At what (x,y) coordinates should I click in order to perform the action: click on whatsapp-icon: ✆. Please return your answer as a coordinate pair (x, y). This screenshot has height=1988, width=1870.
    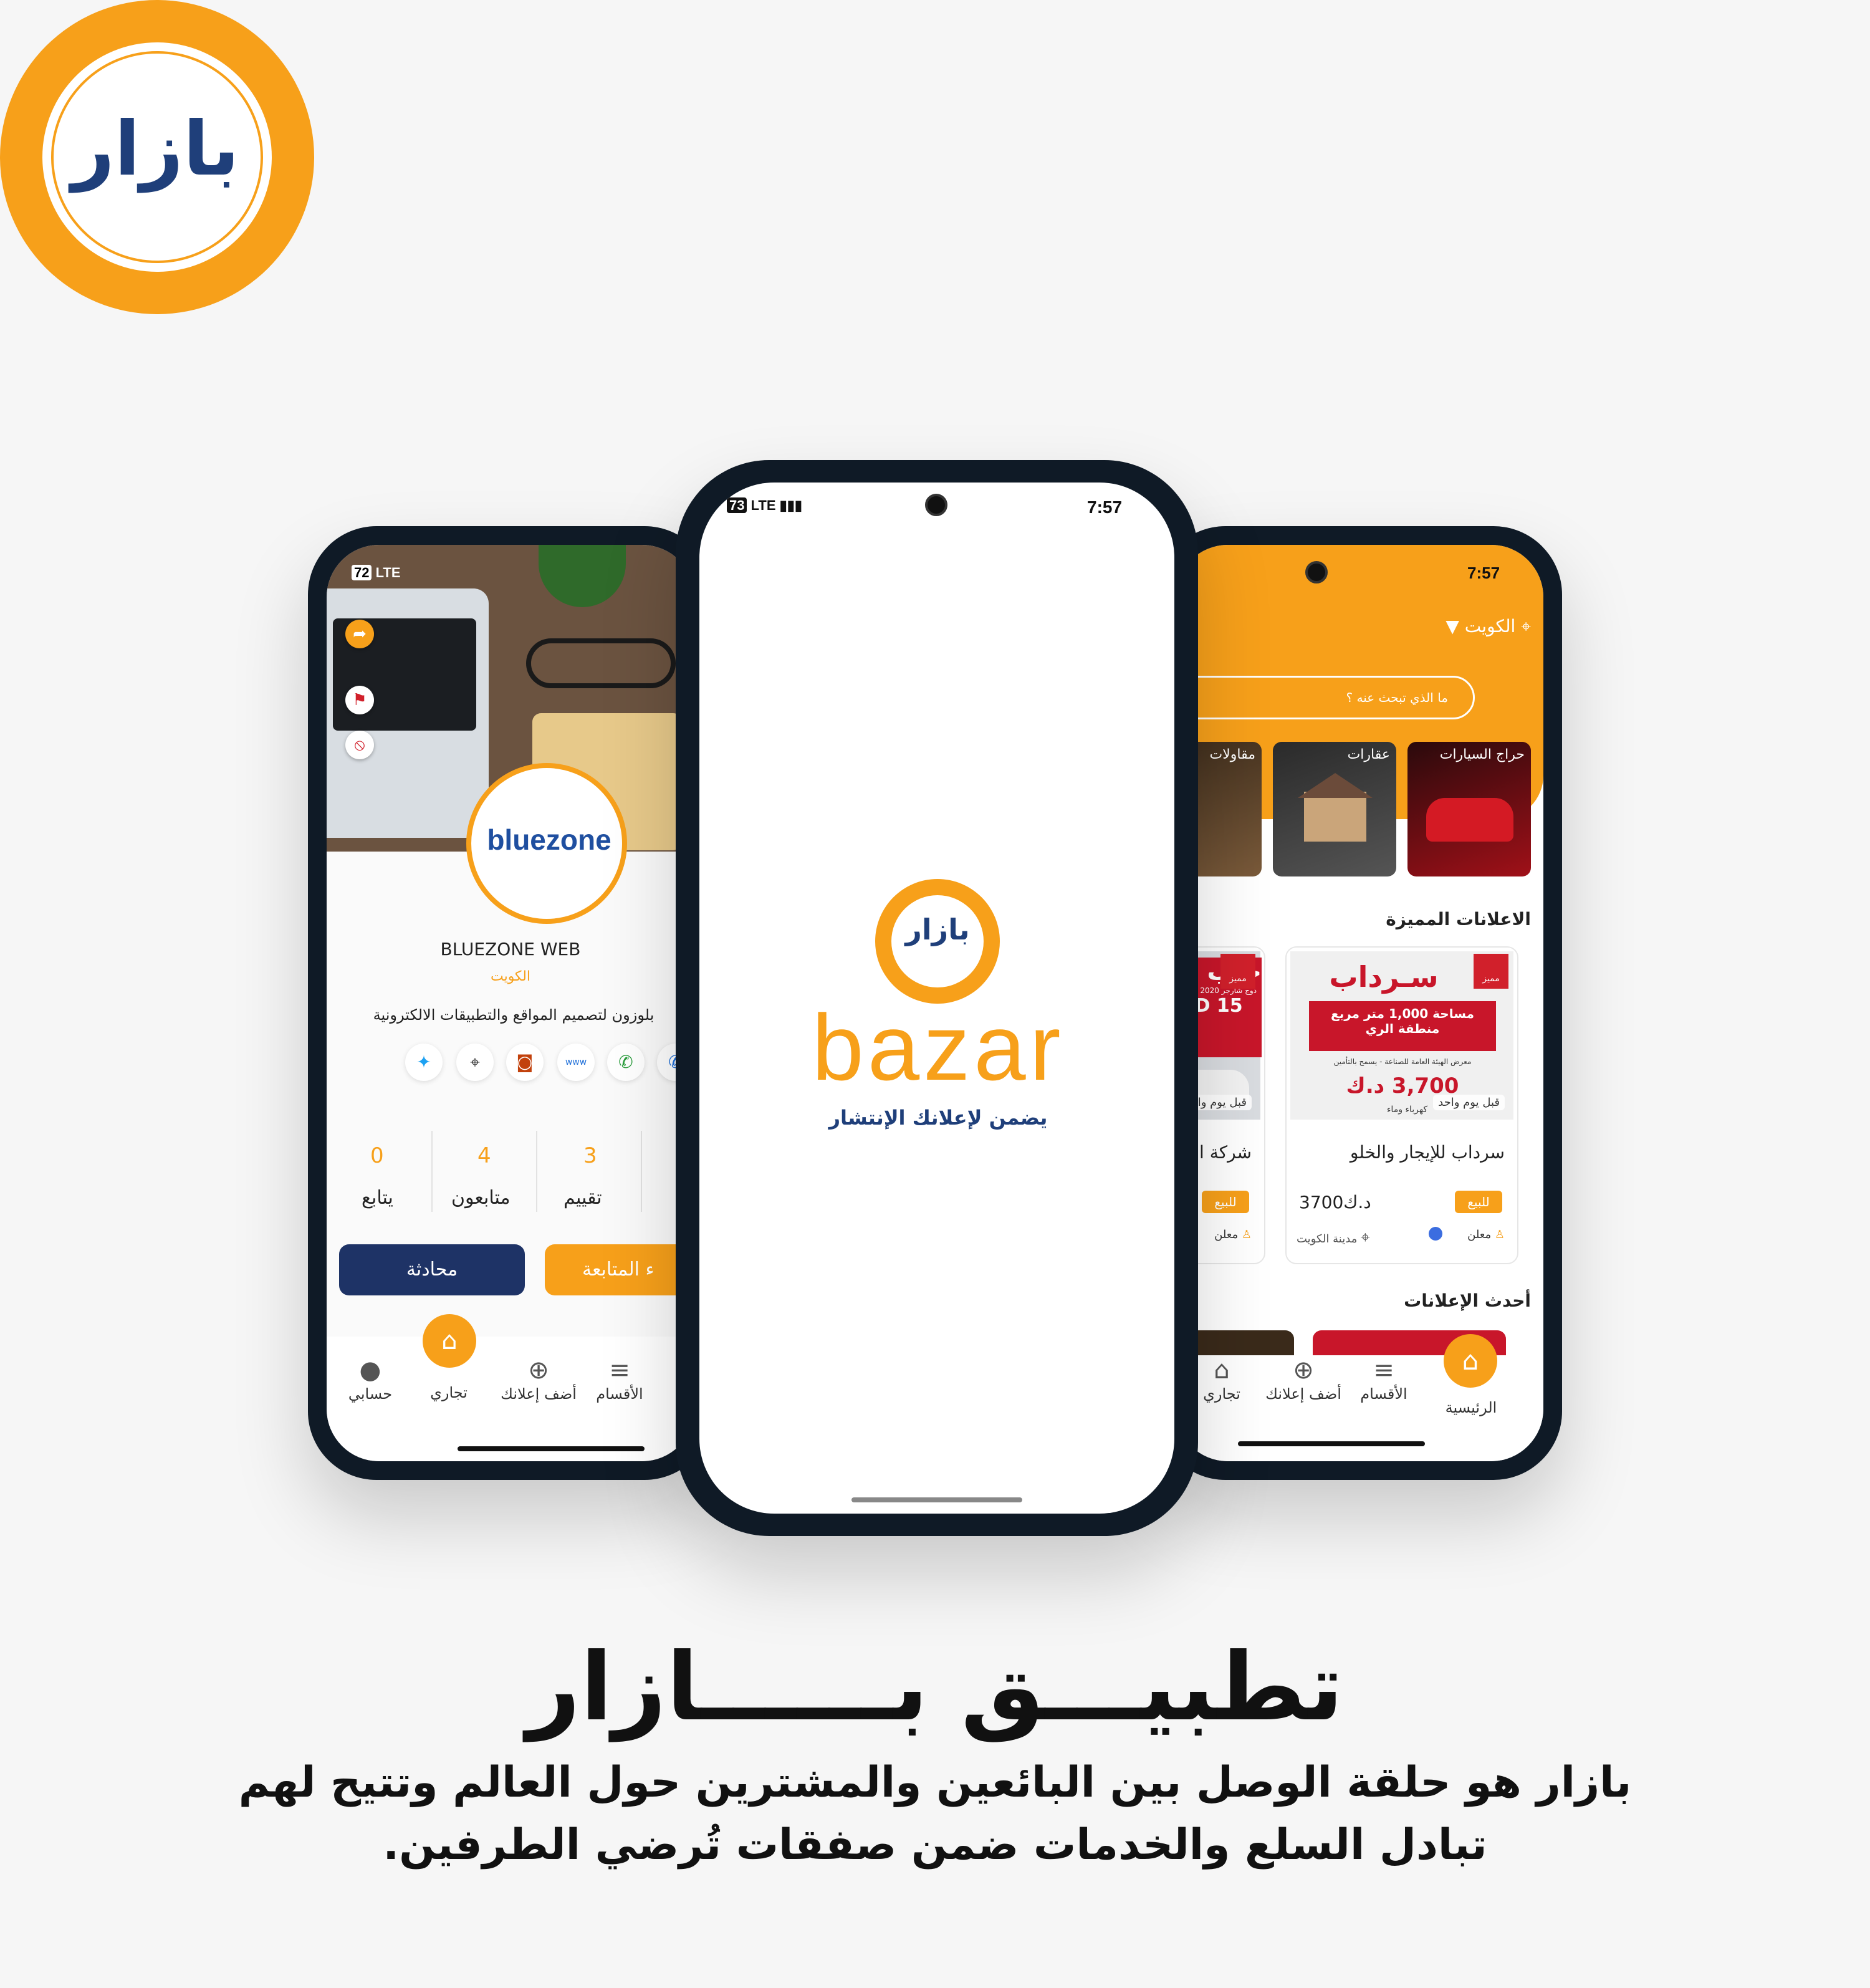
    Looking at the image, I should click on (626, 1062).